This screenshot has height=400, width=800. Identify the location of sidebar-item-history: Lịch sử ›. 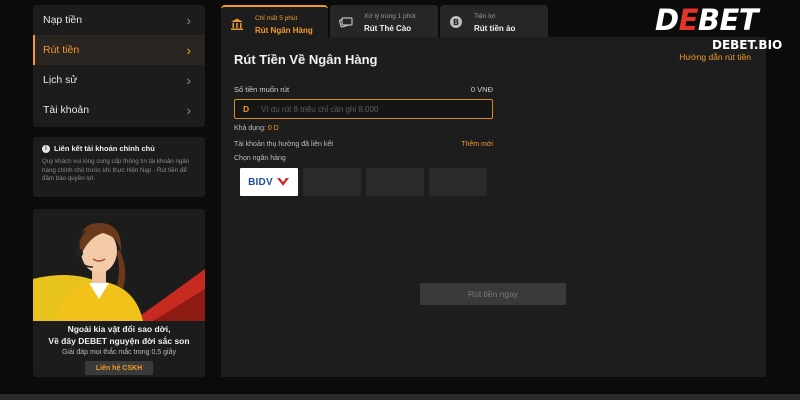
(119, 80).